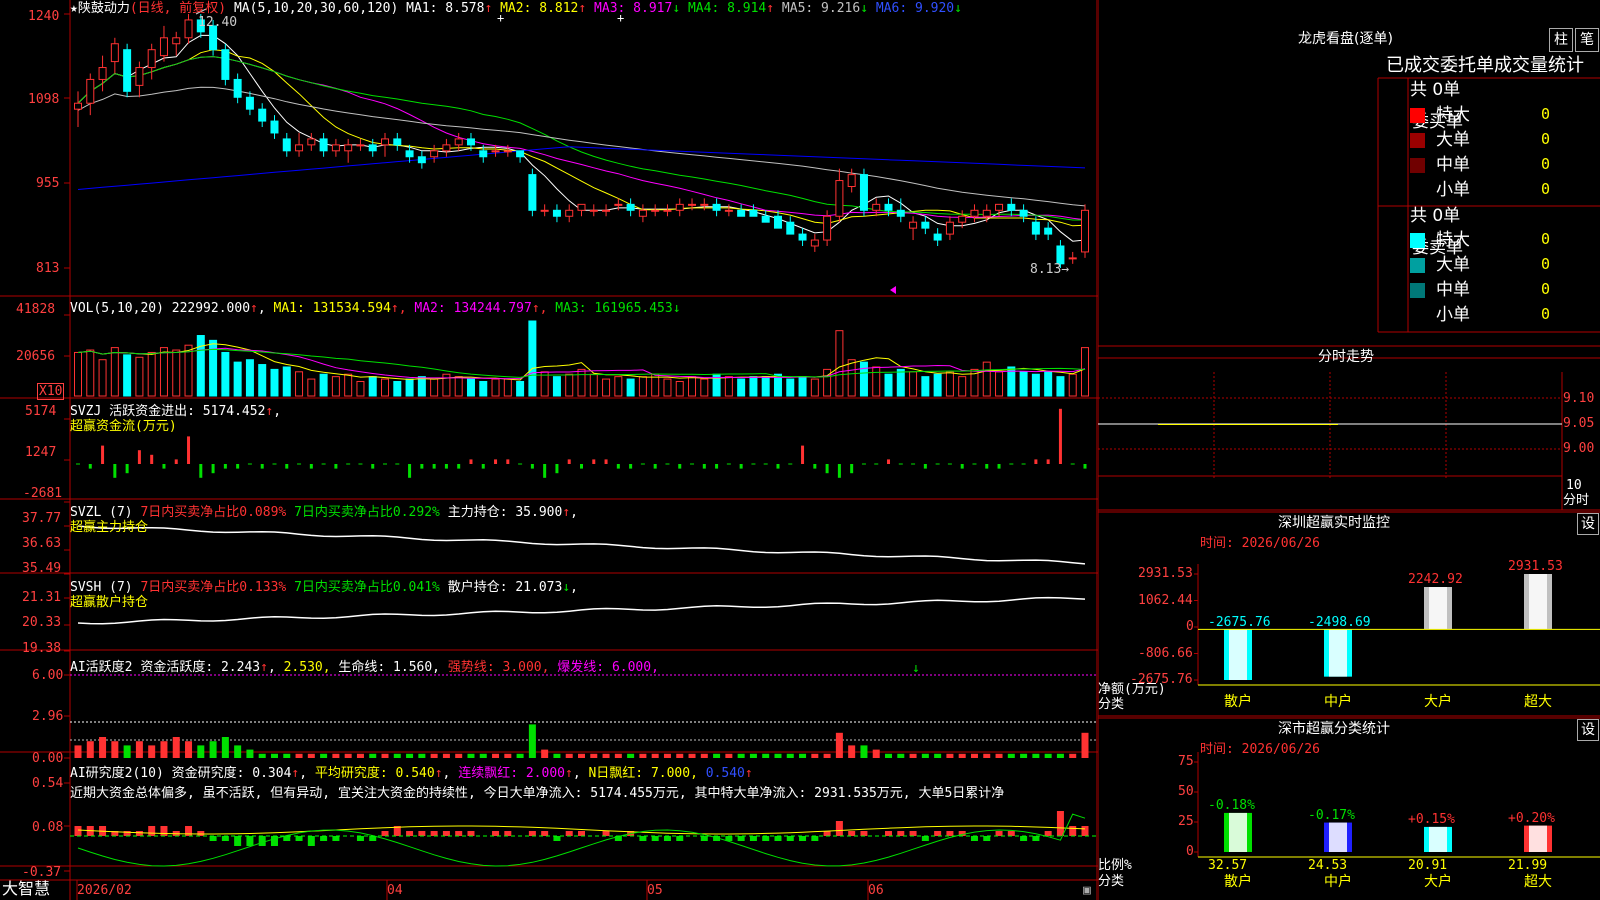  What do you see at coordinates (42, 518) in the screenshot?
I see `svzl-ytick: 37.77` at bounding box center [42, 518].